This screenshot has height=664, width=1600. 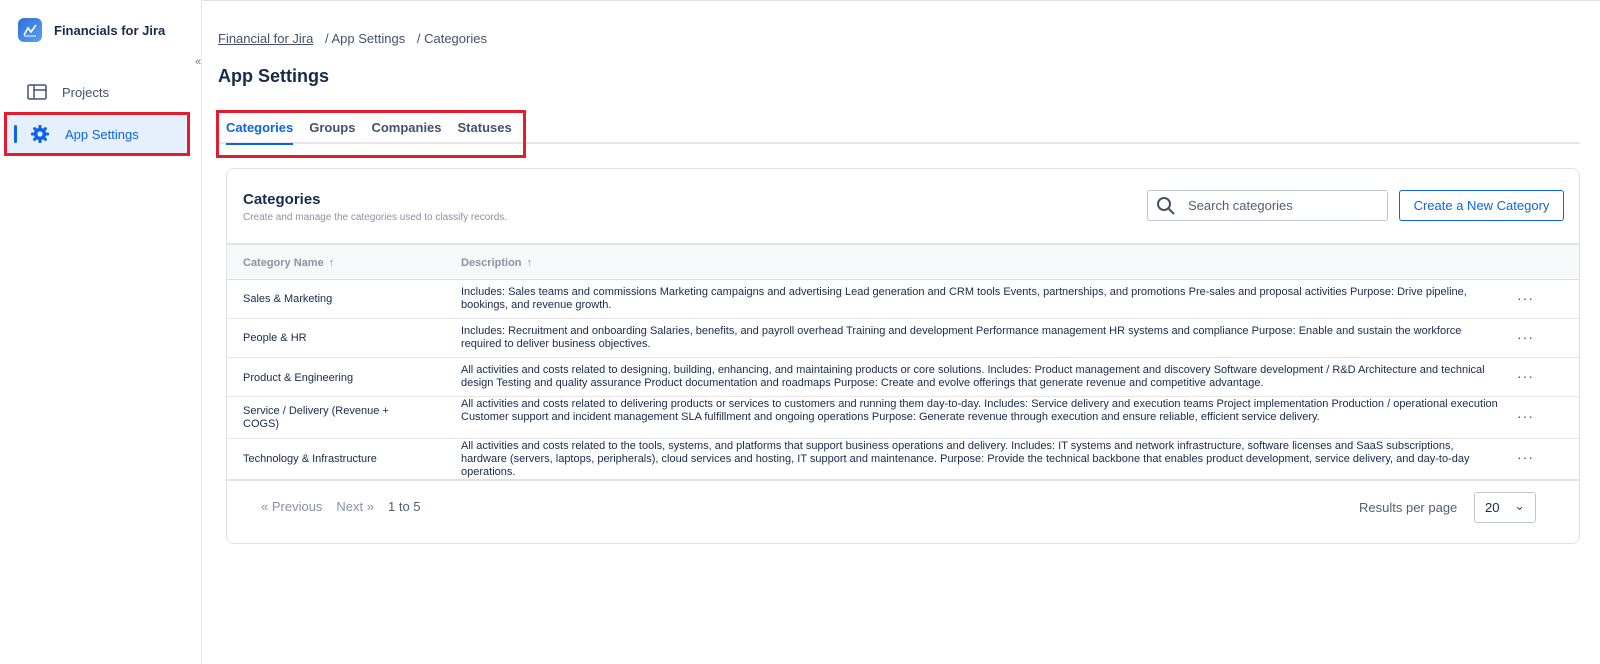 I want to click on results-per-page-select: 20 ⌄, so click(x=1505, y=507).